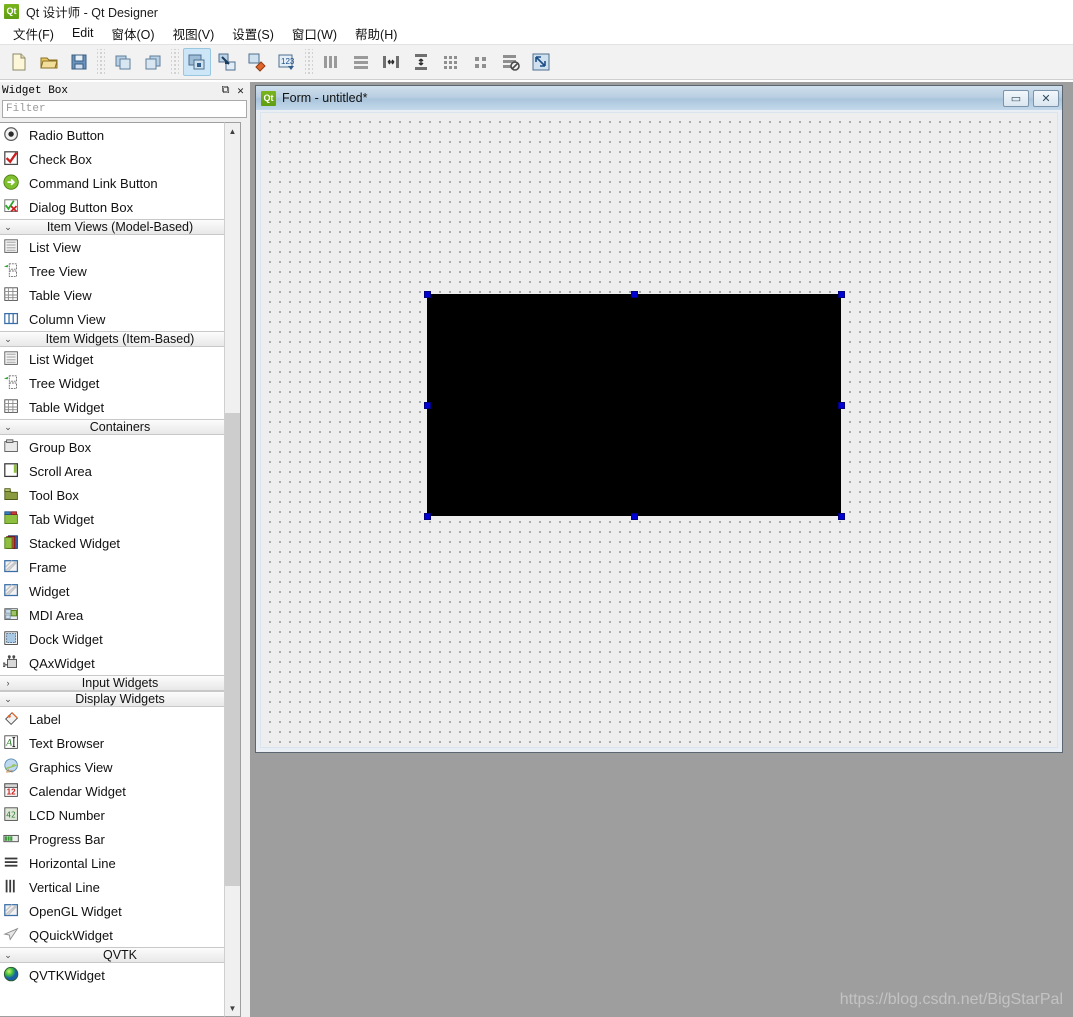 The height and width of the screenshot is (1017, 1073). What do you see at coordinates (120, 519) in the screenshot?
I see `list-item: Tab Widget` at bounding box center [120, 519].